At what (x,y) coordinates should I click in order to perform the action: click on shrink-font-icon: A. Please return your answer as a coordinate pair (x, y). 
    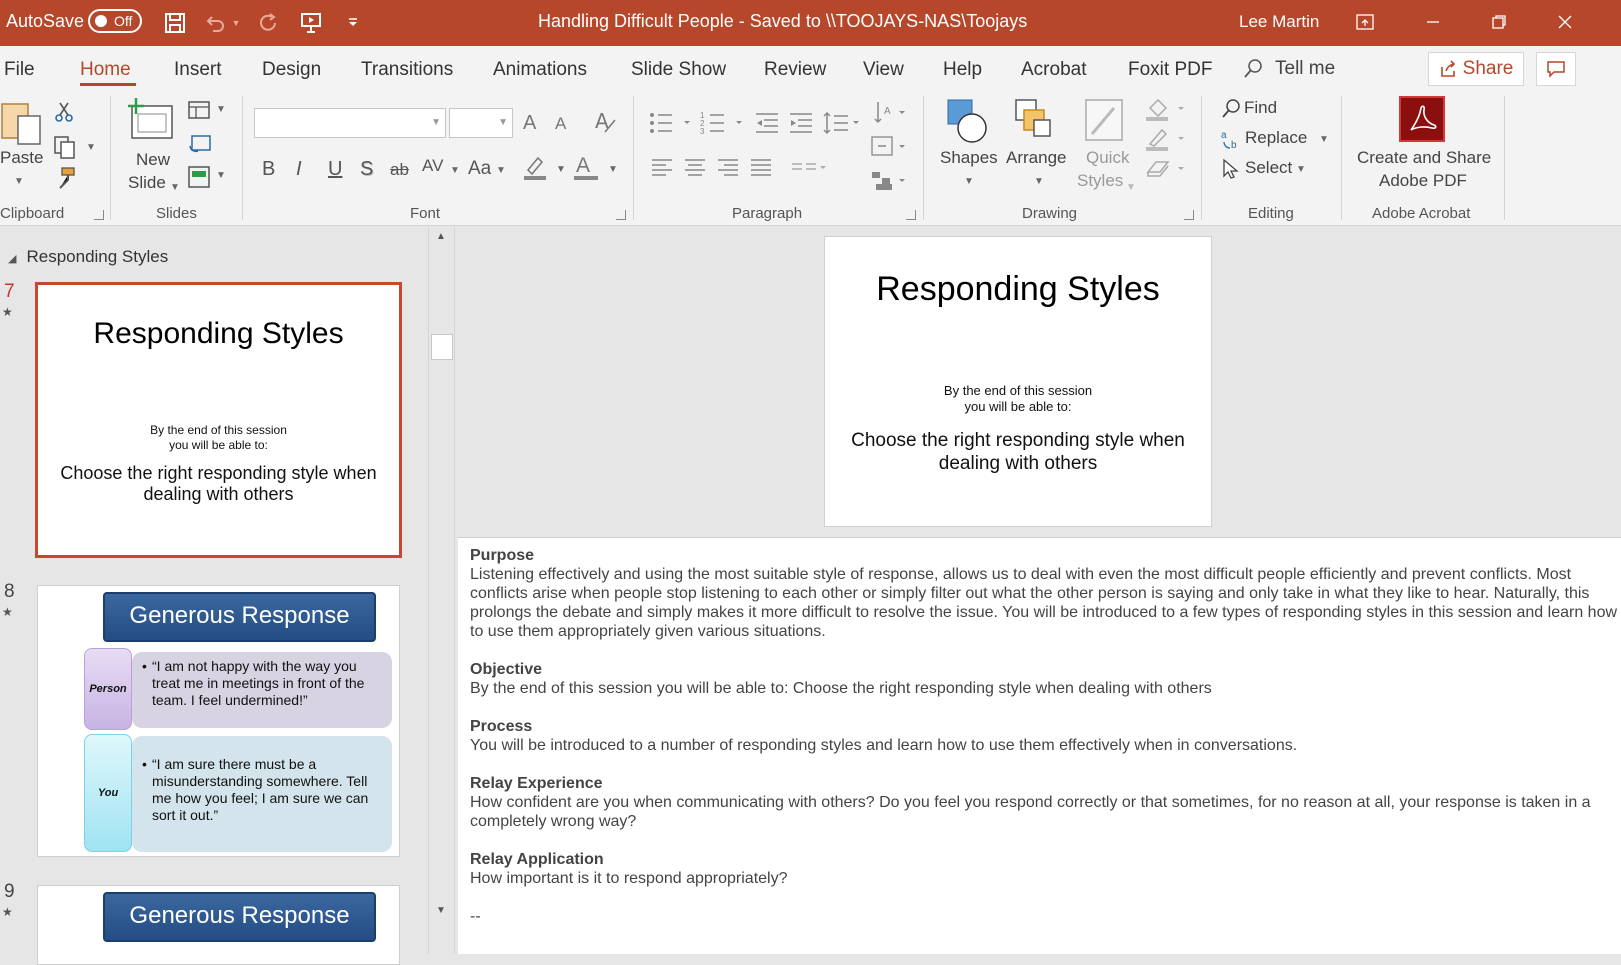
    Looking at the image, I should click on (560, 124).